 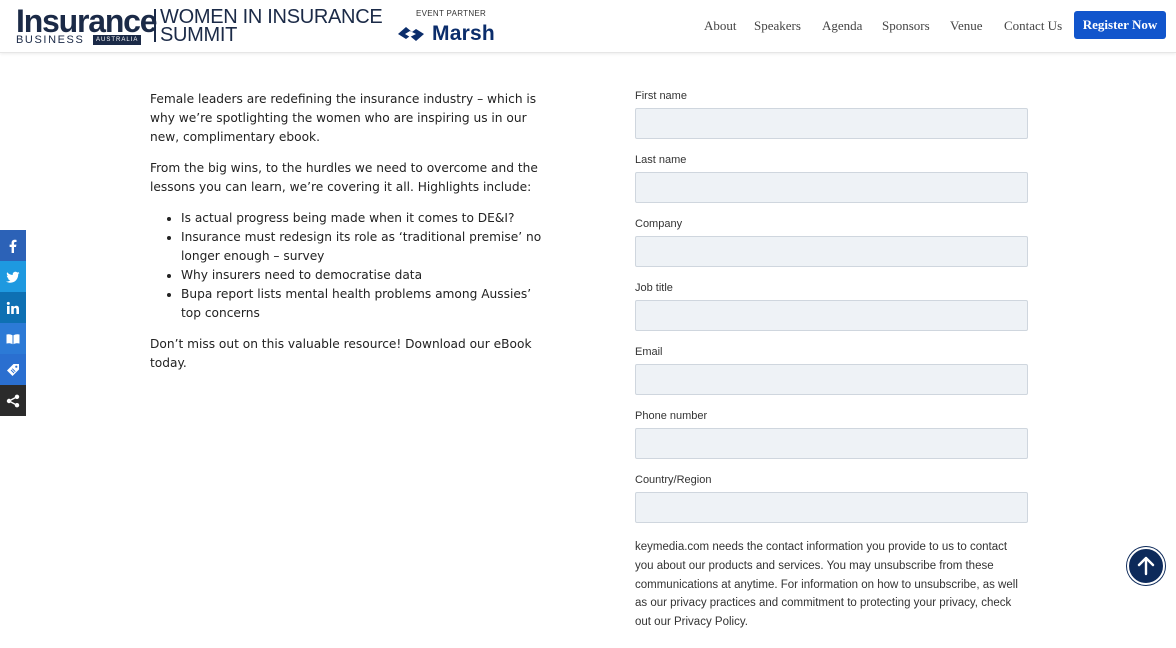 I want to click on first-name-label: First name, so click(x=661, y=96).